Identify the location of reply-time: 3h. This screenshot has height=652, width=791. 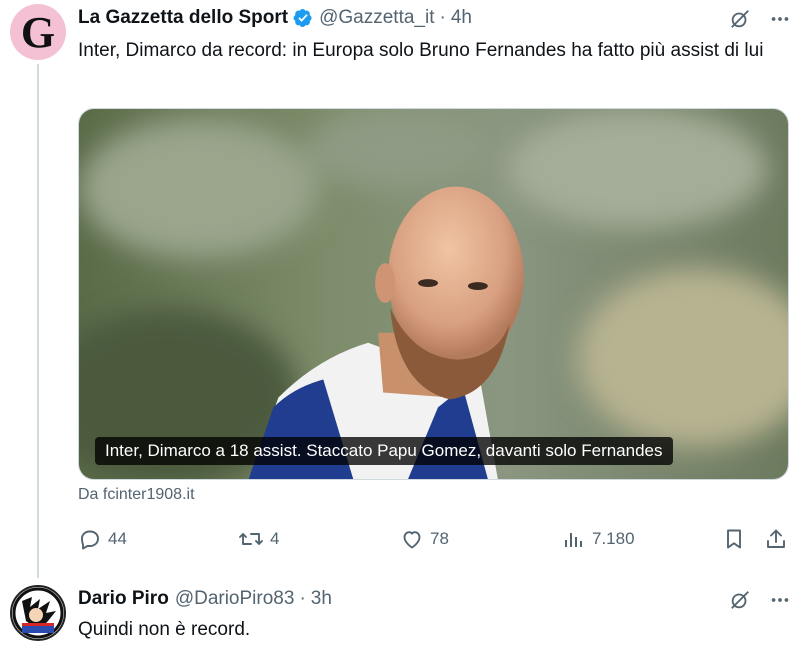
(321, 599).